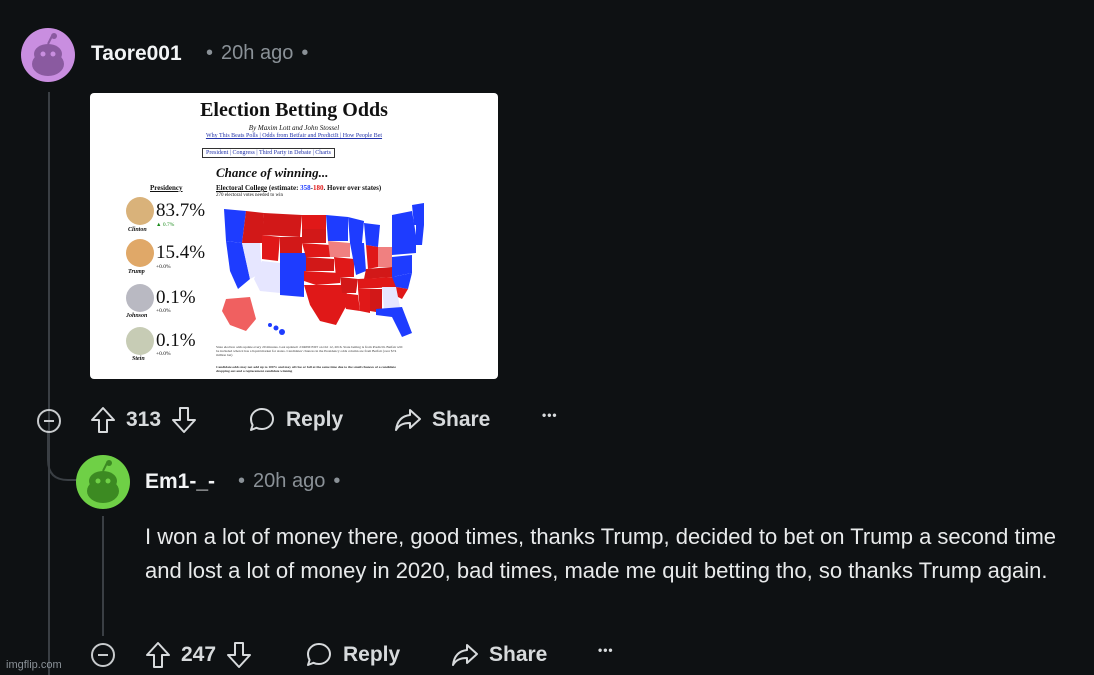  I want to click on state-co, so click(293, 262).